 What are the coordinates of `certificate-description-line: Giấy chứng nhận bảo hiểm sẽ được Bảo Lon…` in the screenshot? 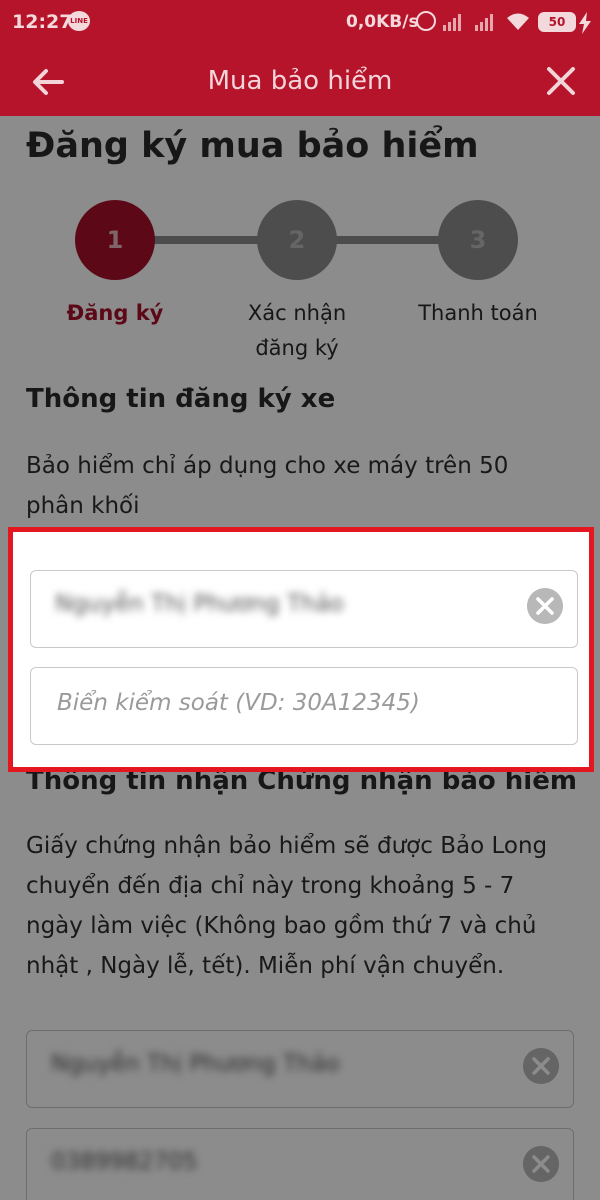 It's located at (287, 846).